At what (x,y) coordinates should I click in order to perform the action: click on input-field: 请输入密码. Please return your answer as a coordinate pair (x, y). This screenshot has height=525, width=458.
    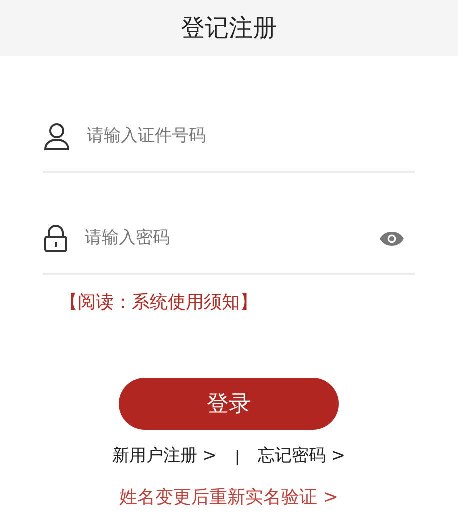
    Looking at the image, I should click on (229, 240).